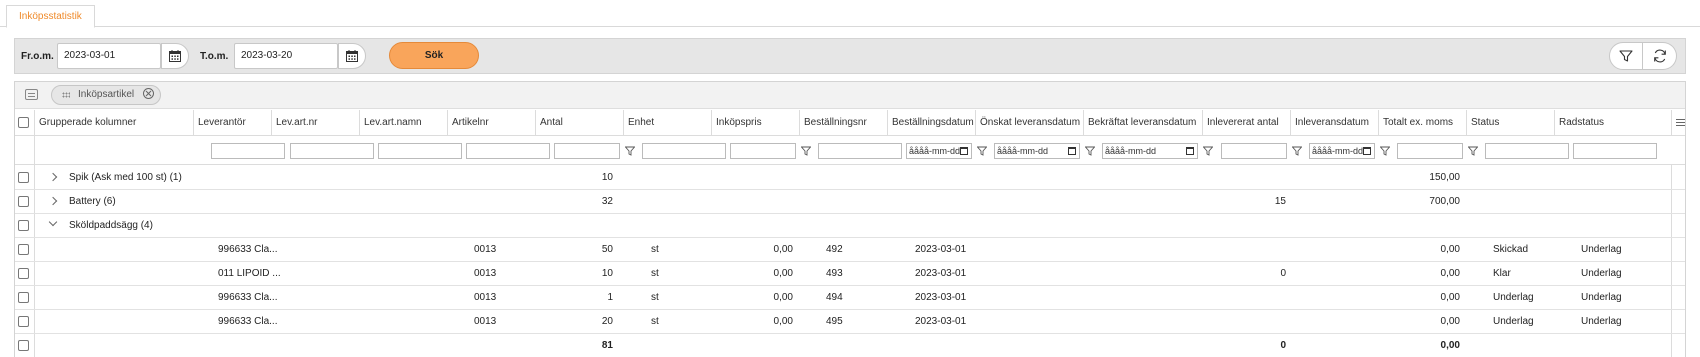 Image resolution: width=1700 pixels, height=357 pixels. What do you see at coordinates (1385, 151) in the screenshot?
I see `filter-inleveransdatum-icon` at bounding box center [1385, 151].